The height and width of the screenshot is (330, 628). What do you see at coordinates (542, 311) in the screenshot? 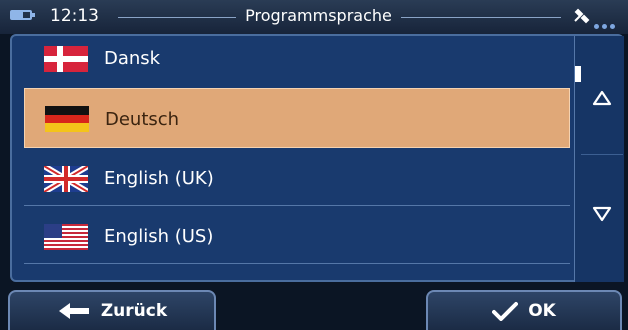
I see `ok-label: OK` at bounding box center [542, 311].